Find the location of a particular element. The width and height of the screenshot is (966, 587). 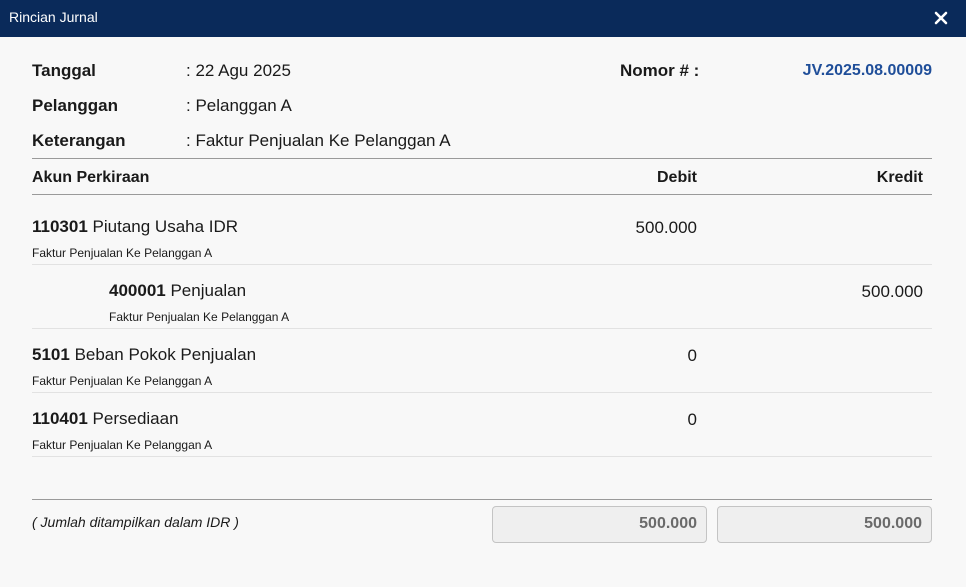

column-header-kredit: Kredit is located at coordinates (899, 177).